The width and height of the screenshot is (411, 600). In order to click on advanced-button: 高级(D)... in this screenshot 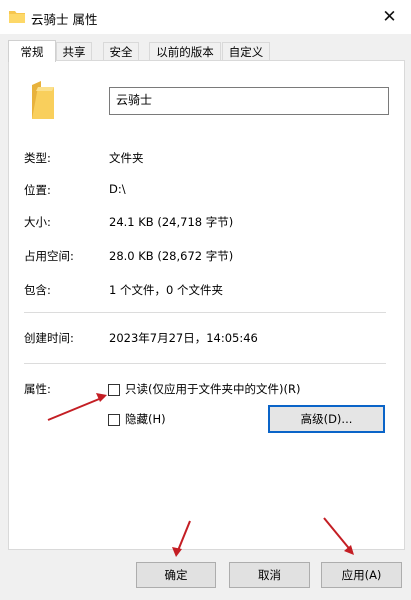, I will do `click(326, 419)`.